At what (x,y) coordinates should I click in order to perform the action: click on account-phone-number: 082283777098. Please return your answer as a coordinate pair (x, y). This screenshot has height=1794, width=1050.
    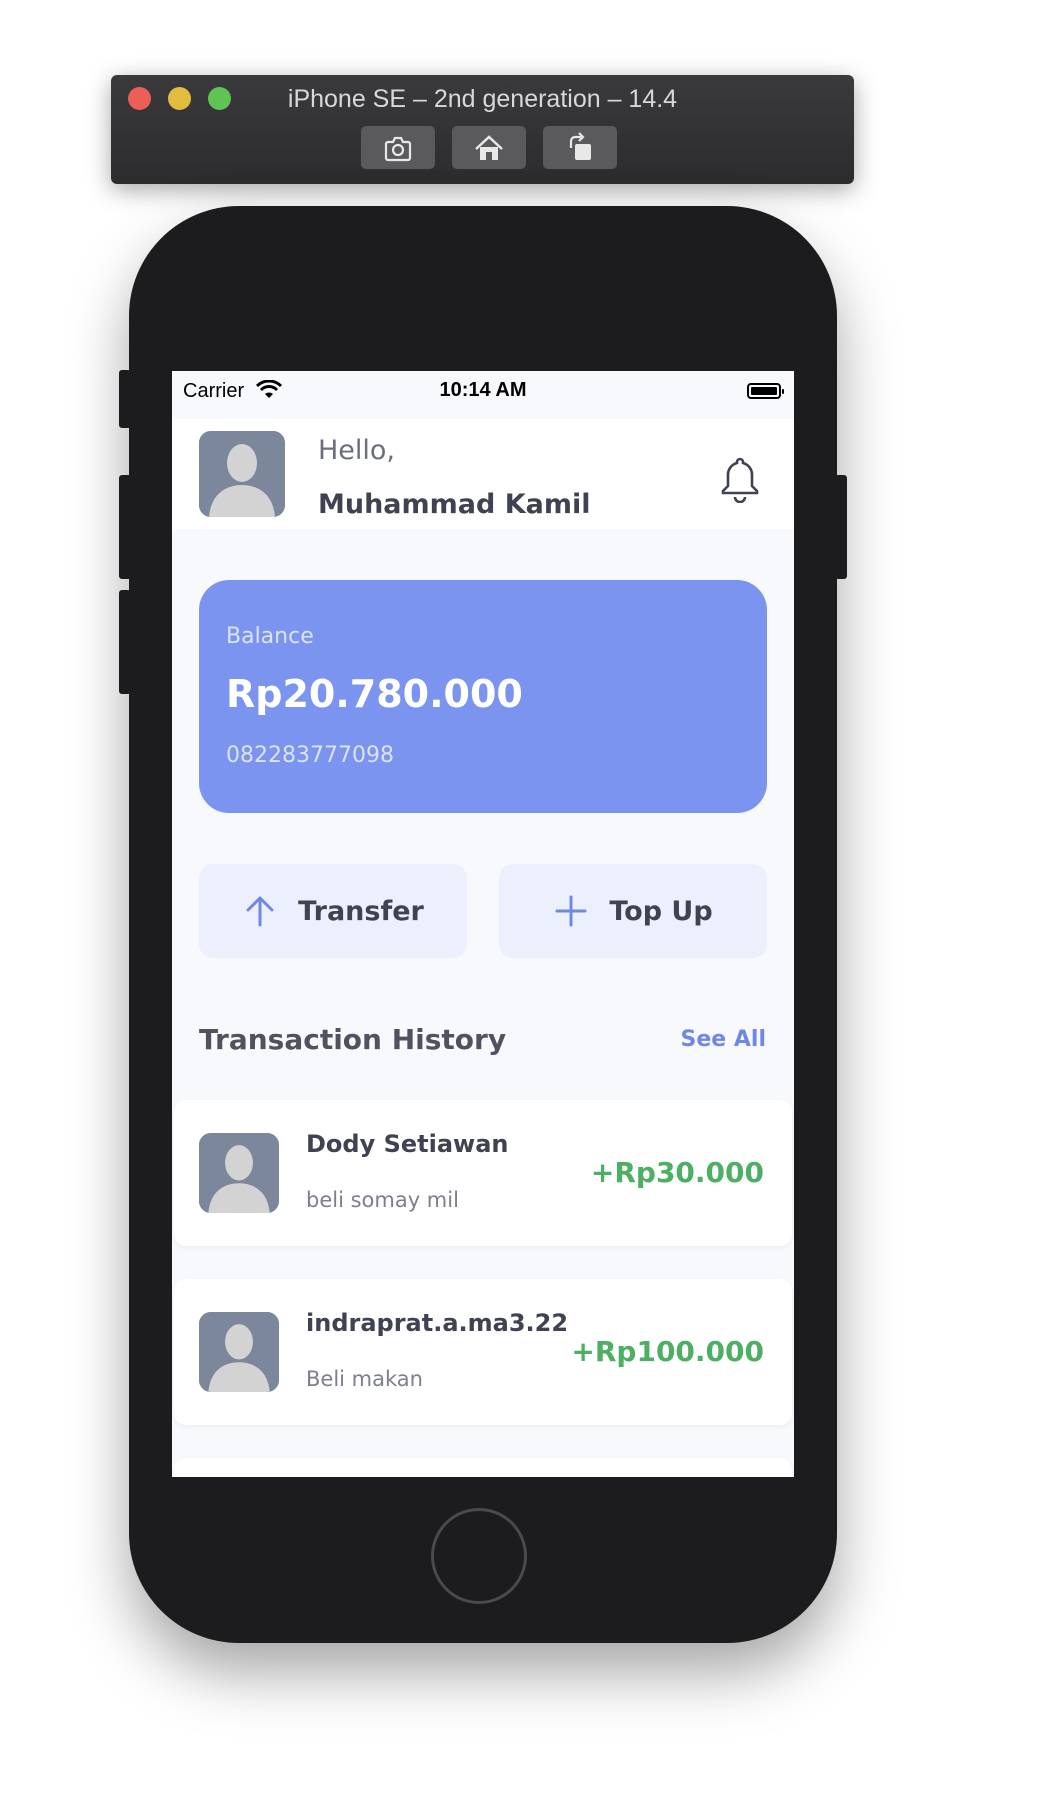
    Looking at the image, I should click on (310, 755).